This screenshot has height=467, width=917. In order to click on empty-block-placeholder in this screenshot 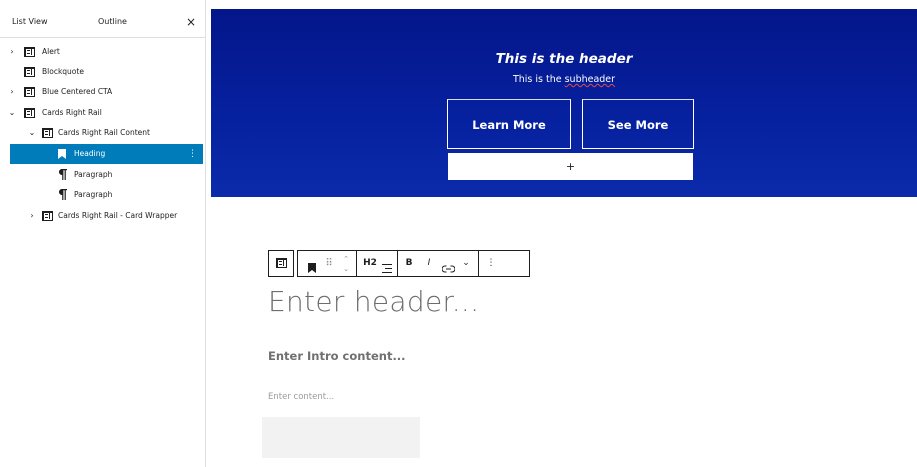, I will do `click(341, 437)`.